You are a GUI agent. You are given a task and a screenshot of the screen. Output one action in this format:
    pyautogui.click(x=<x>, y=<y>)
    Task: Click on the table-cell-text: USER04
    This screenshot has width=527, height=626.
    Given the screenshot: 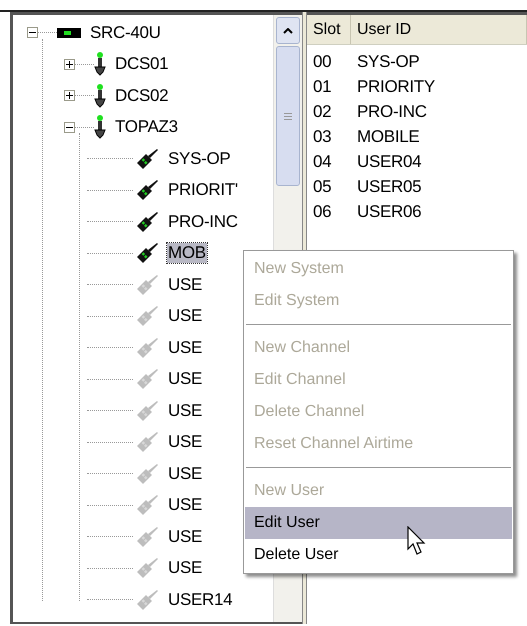 What is the action you would take?
    pyautogui.click(x=389, y=161)
    